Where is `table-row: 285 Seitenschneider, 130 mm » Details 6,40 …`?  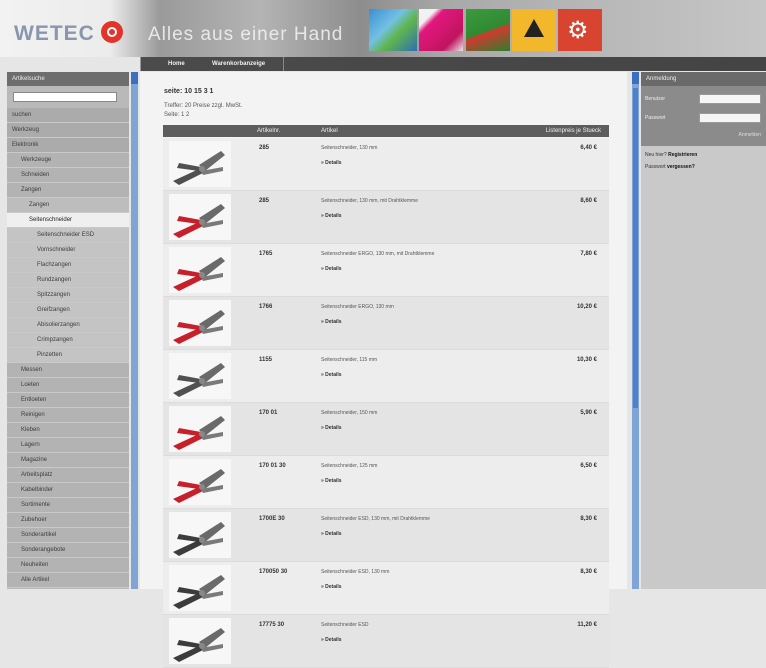
table-row: 285 Seitenschneider, 130 mm » Details 6,40 … is located at coordinates (386, 164).